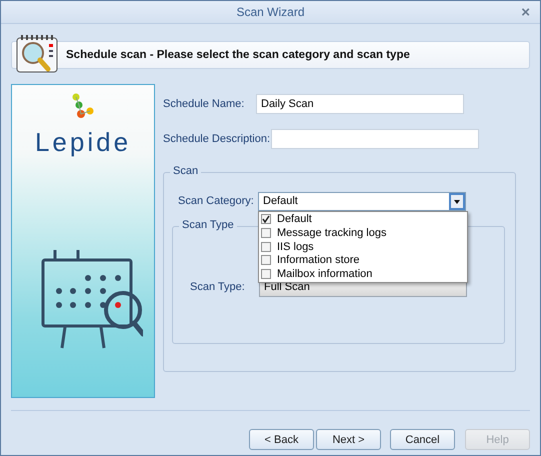  I want to click on text-field, so click(375, 139).